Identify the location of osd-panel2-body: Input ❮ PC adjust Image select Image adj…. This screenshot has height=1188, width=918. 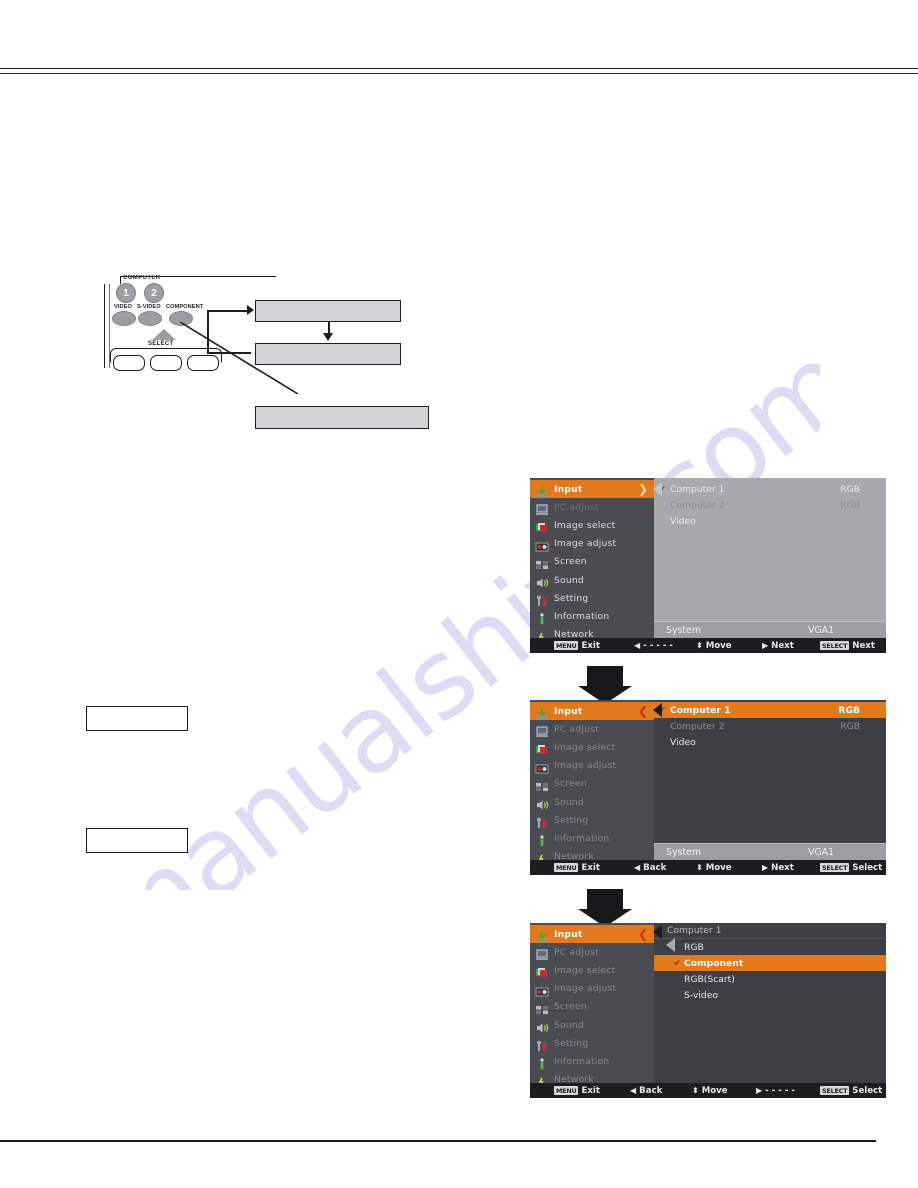
(708, 782).